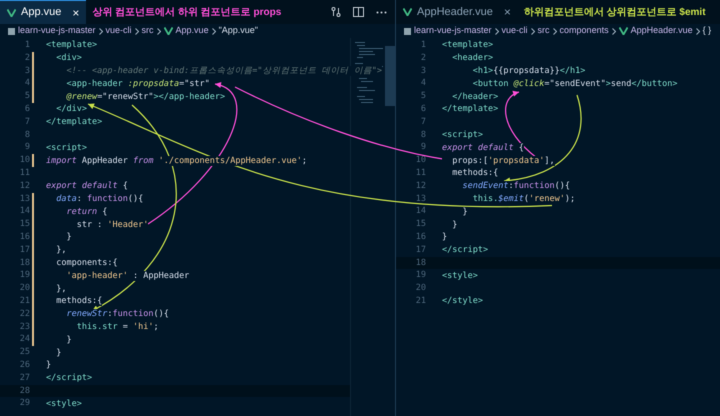  What do you see at coordinates (336, 12) in the screenshot?
I see `compare-changes-icon` at bounding box center [336, 12].